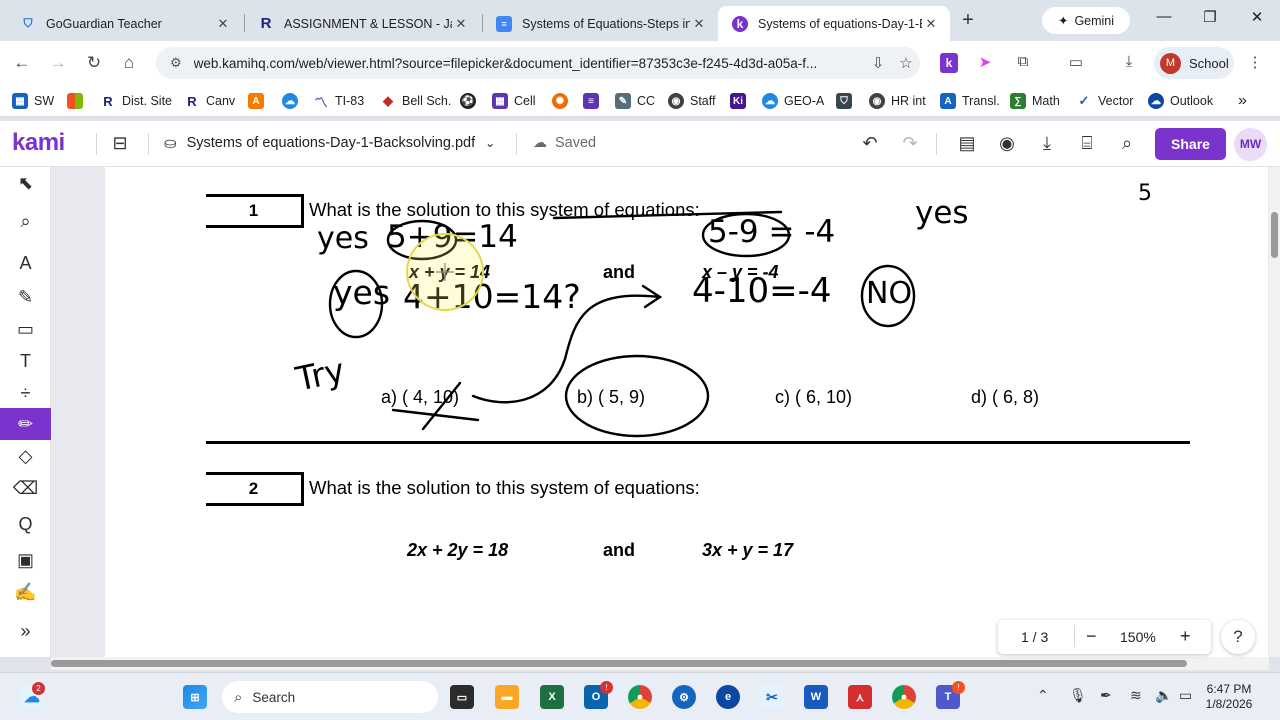 This screenshot has width=1280, height=720. Describe the element at coordinates (563, 101) in the screenshot. I see `bookmark-orange-circle: ✺` at that location.